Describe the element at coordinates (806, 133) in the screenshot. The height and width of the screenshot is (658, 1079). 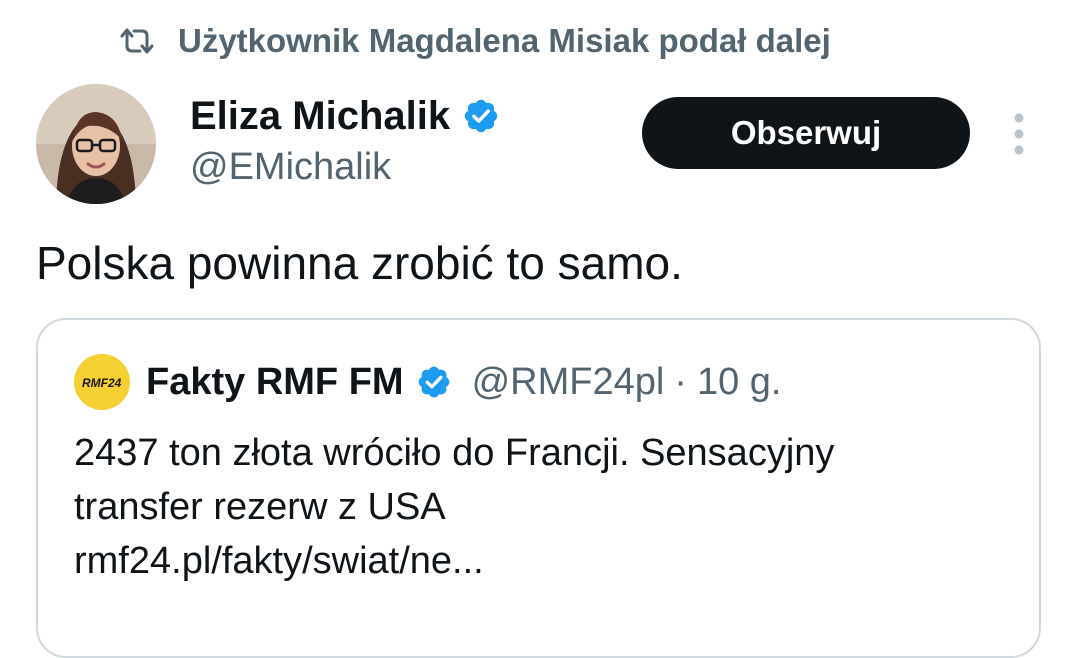
I see `follow-button: Obserwuj` at that location.